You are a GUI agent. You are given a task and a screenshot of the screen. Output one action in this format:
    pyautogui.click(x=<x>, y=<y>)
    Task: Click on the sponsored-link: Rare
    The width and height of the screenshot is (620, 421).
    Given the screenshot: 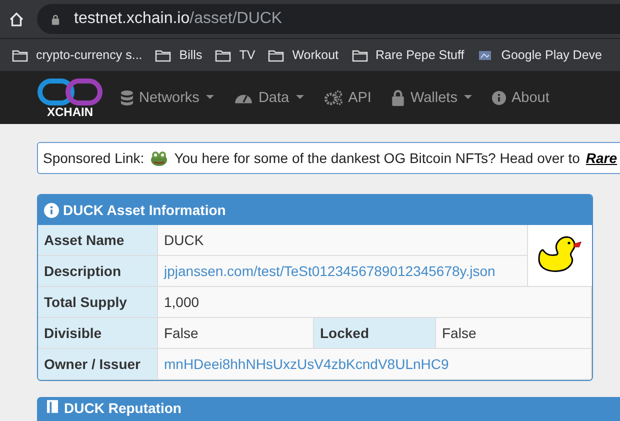 What is the action you would take?
    pyautogui.click(x=602, y=158)
    